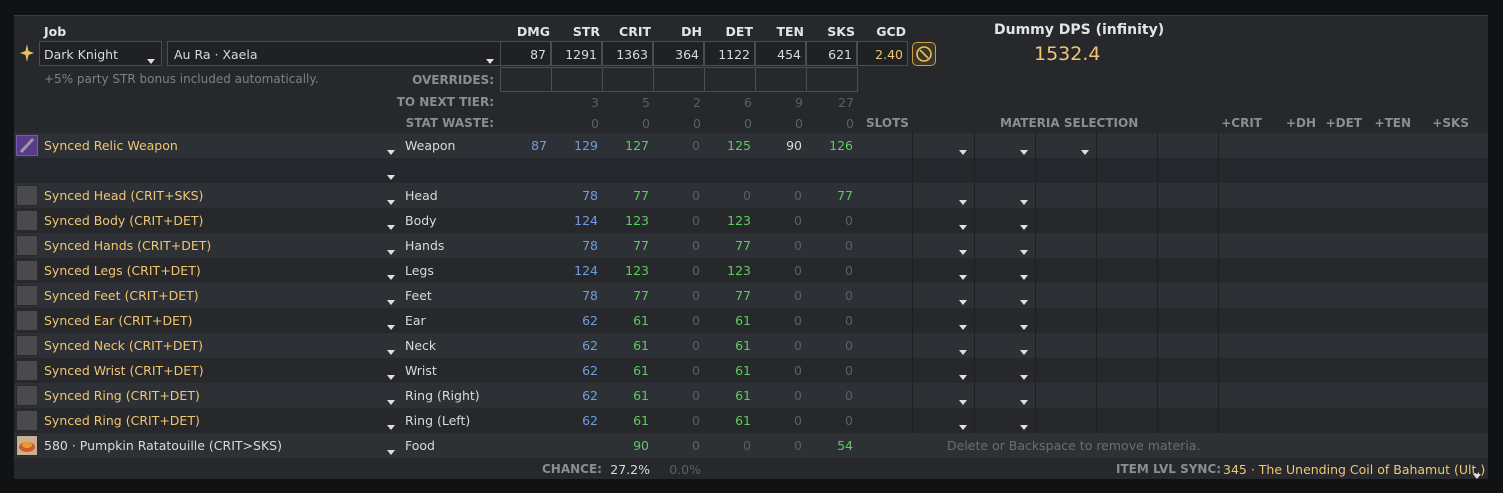 The image size is (1503, 493). Describe the element at coordinates (780, 53) in the screenshot. I see `stat-ten-value: 454` at that location.